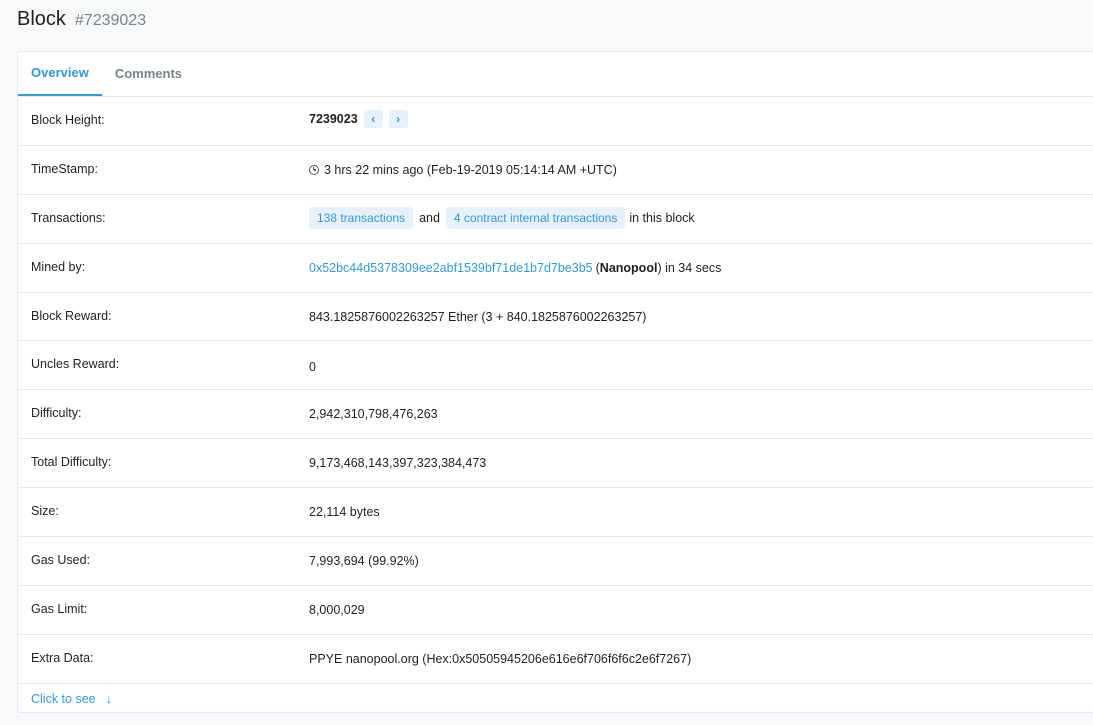 The width and height of the screenshot is (1093, 725). Describe the element at coordinates (68, 217) in the screenshot. I see `transactions-label: Transactions:` at that location.